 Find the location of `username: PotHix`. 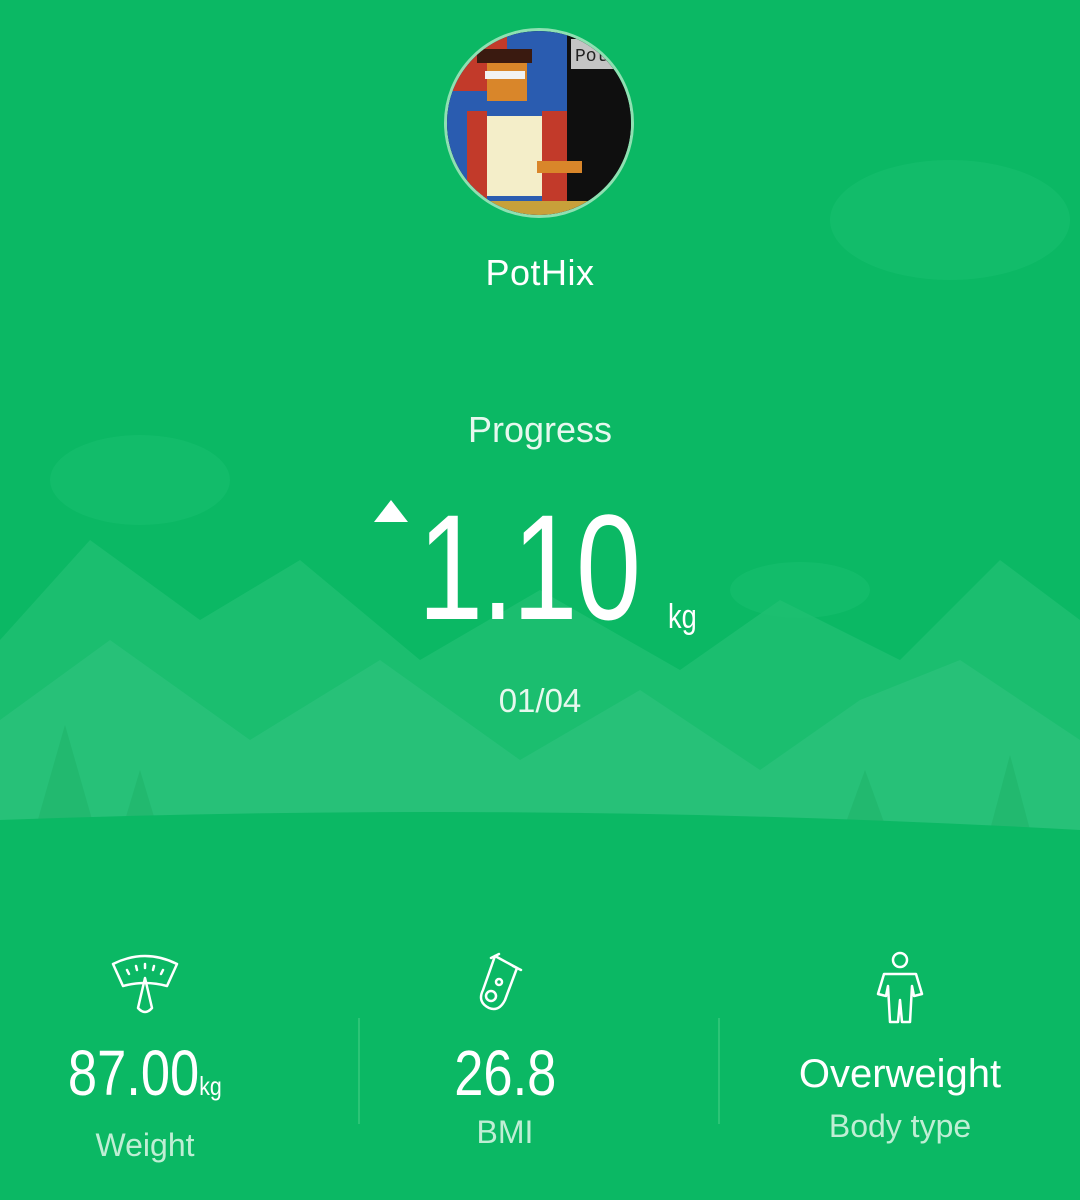

username: PotHix is located at coordinates (540, 272).